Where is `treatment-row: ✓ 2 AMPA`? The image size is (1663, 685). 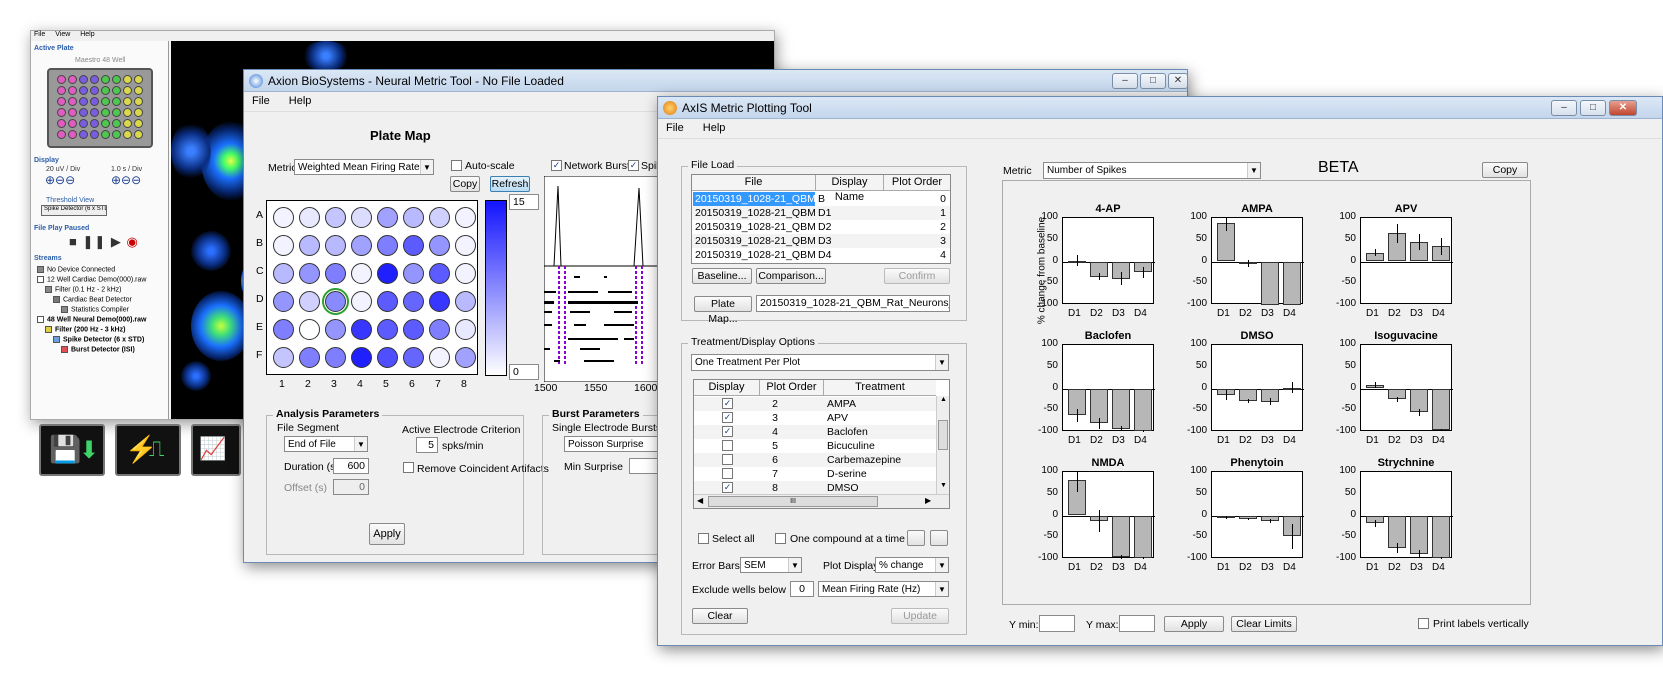
treatment-row: ✓ 2 AMPA is located at coordinates (815, 404).